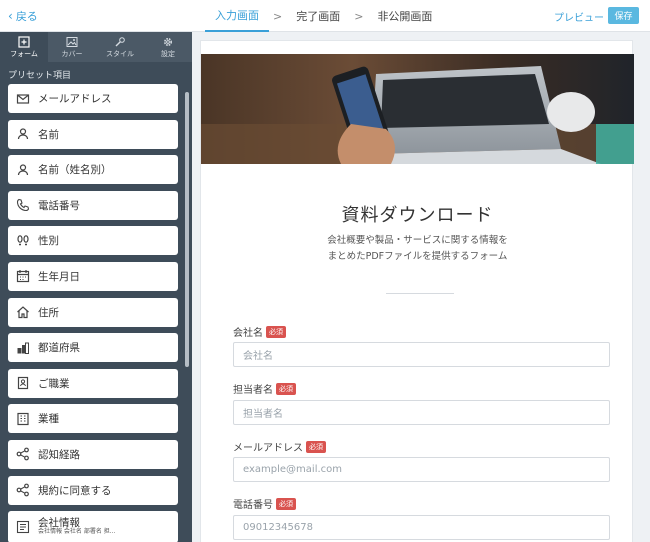  I want to click on item-label: メールアドレス, so click(75, 99).